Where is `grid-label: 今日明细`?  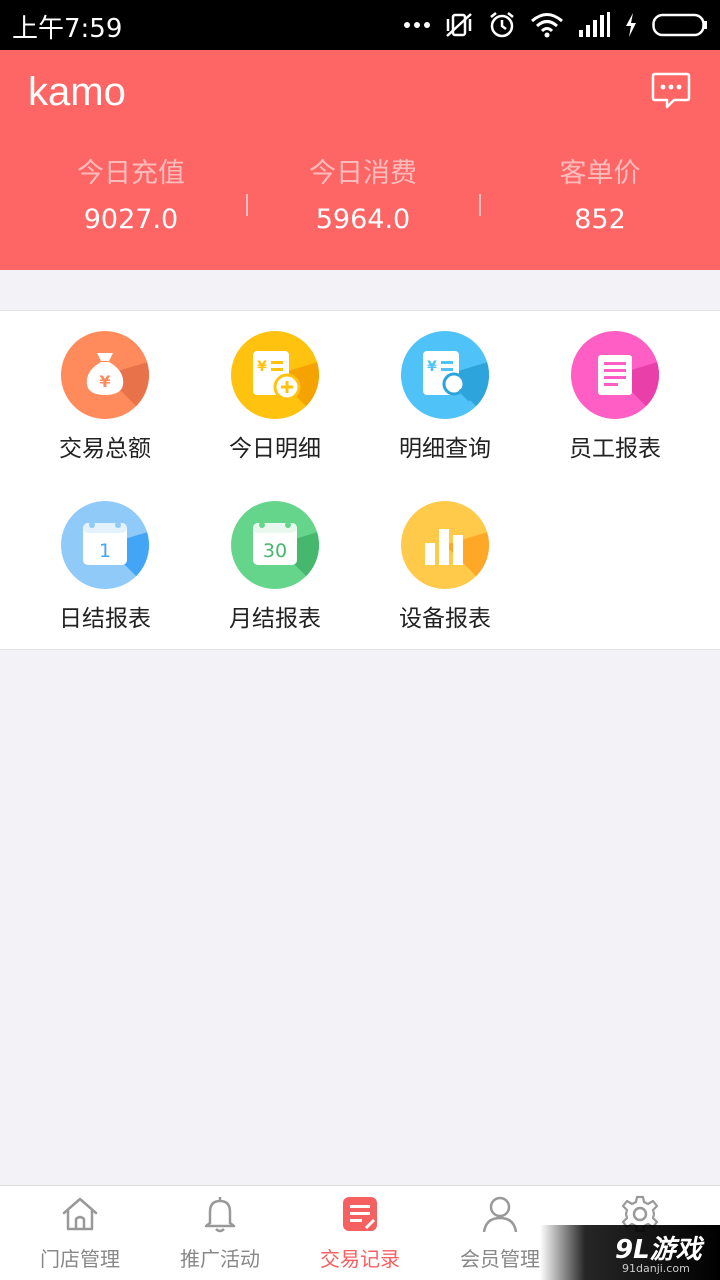 grid-label: 今日明细 is located at coordinates (275, 449).